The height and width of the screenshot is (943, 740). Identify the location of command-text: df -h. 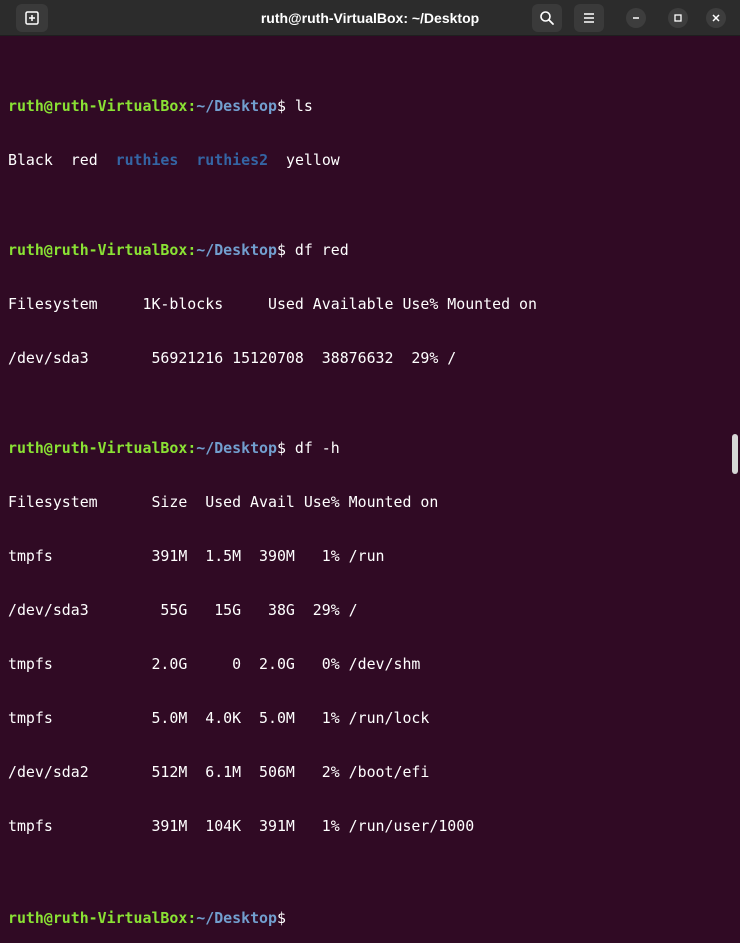
(312, 448).